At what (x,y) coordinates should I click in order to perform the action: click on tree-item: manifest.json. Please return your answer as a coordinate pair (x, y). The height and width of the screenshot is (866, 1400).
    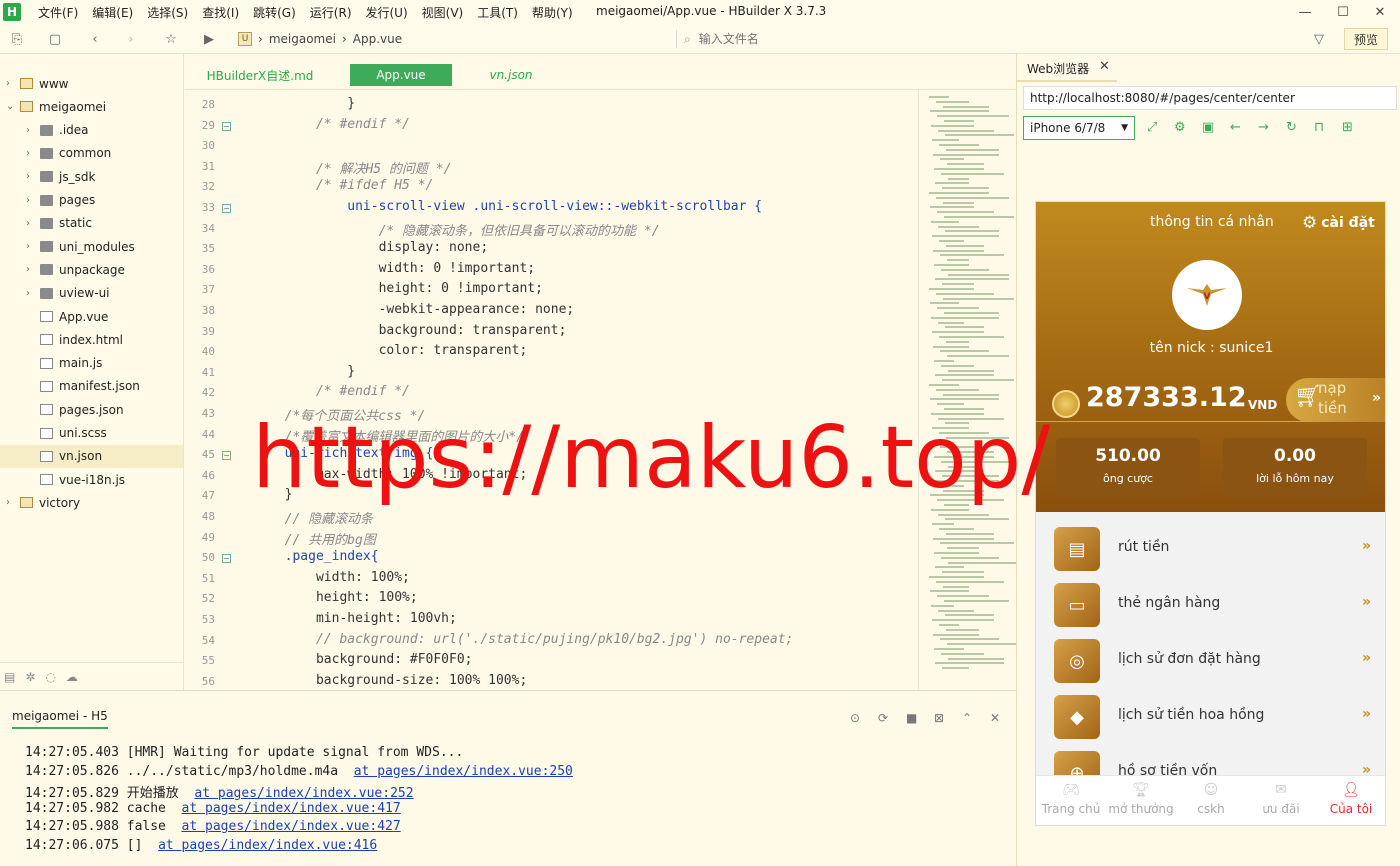
    Looking at the image, I should click on (91, 386).